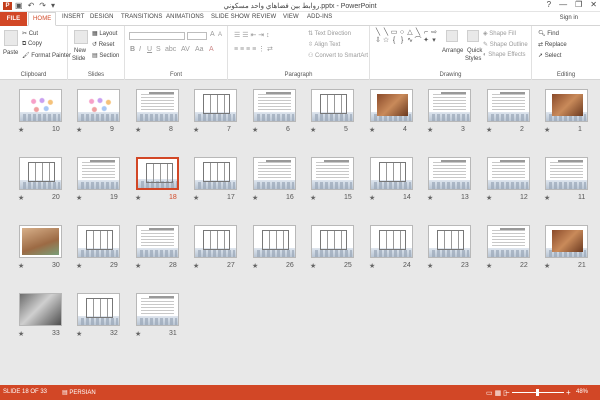  I want to click on triangle-shape-icon: △, so click(410, 33).